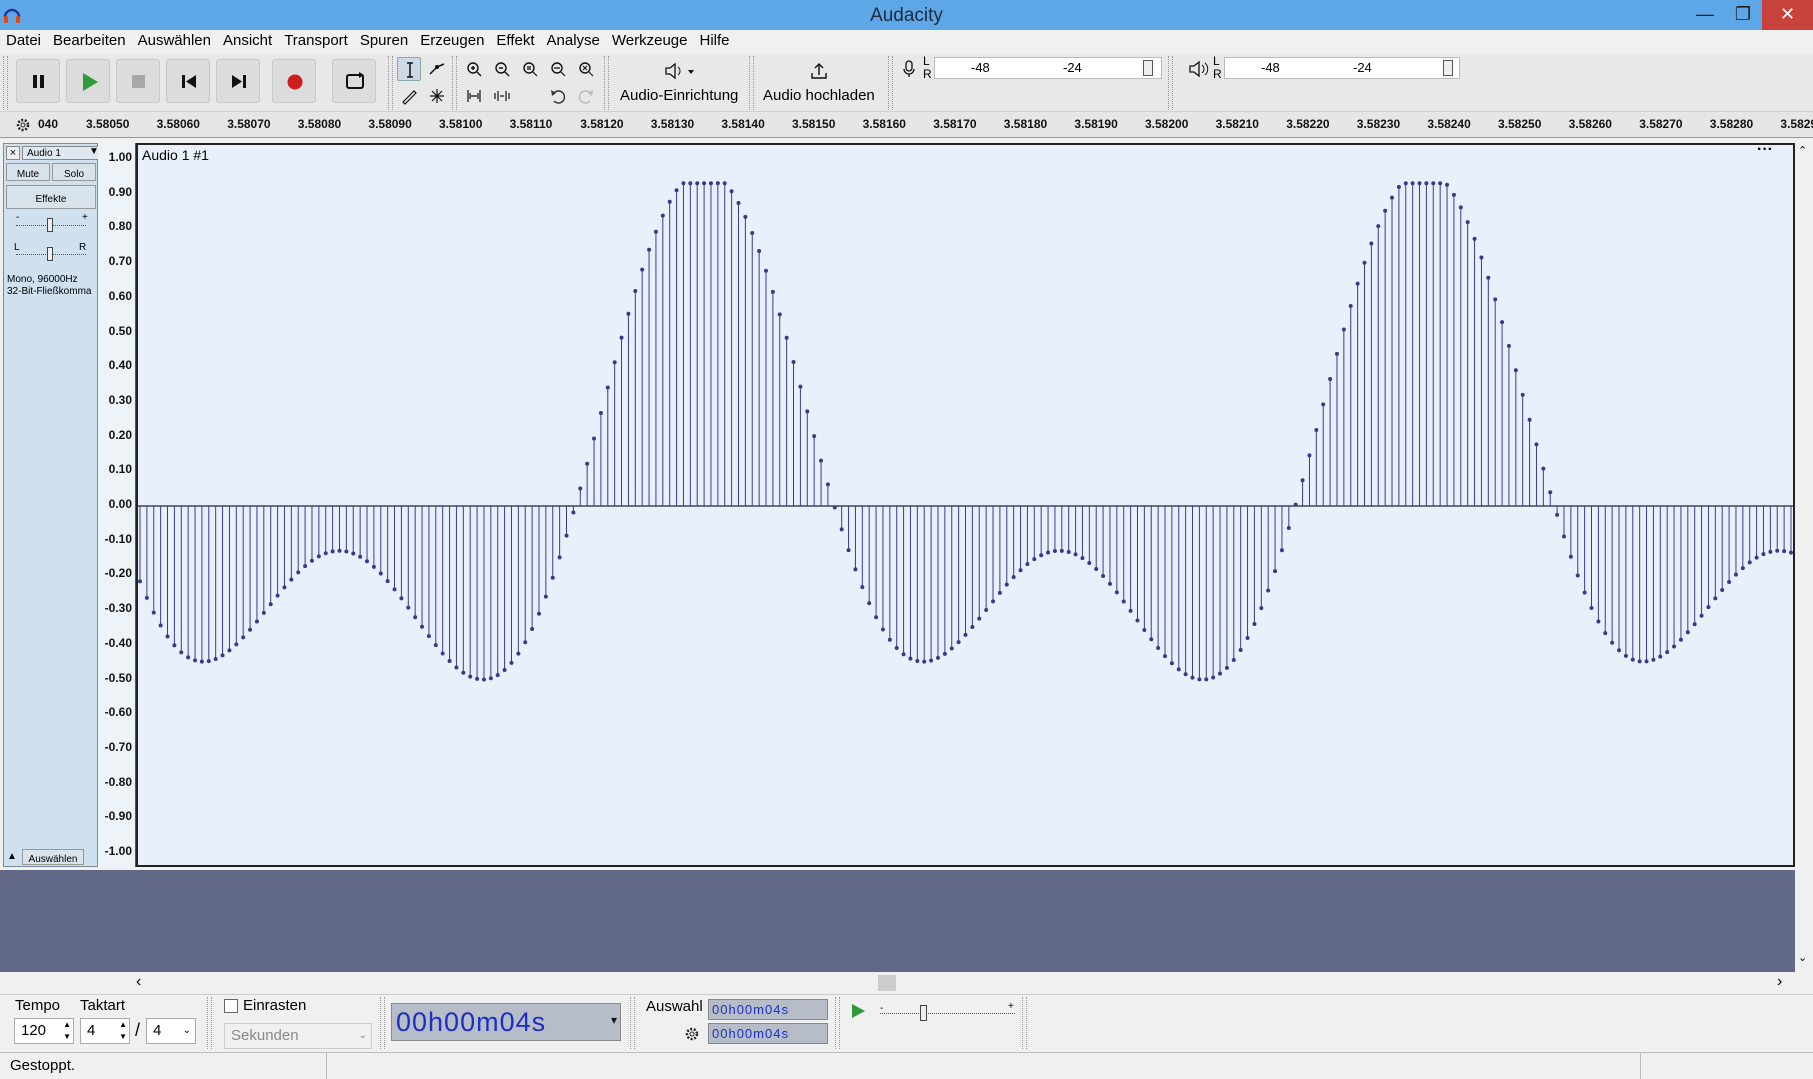 The image size is (1813, 1079). Describe the element at coordinates (515, 41) in the screenshot. I see `menu-effekt: Effekt` at that location.